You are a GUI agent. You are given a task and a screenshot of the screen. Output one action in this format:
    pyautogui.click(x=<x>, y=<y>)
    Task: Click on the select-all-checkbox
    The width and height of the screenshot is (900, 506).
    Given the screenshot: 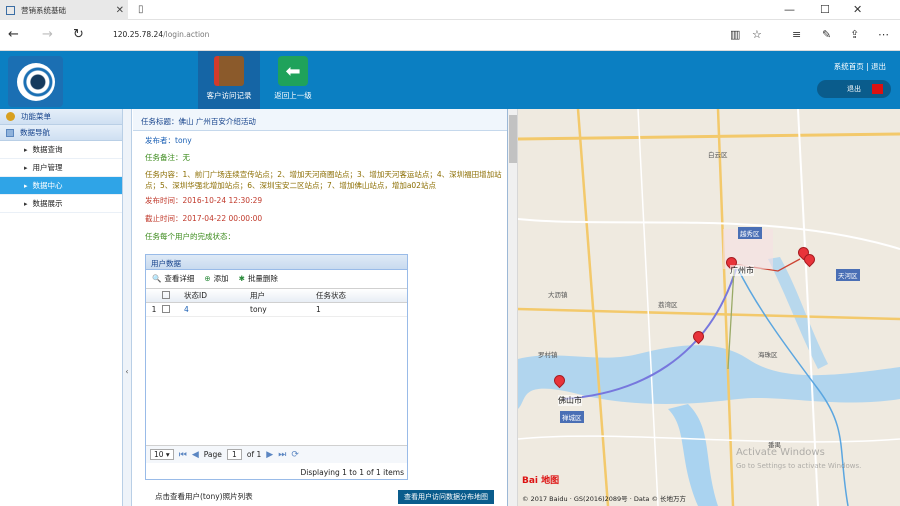 What is the action you would take?
    pyautogui.click(x=173, y=295)
    